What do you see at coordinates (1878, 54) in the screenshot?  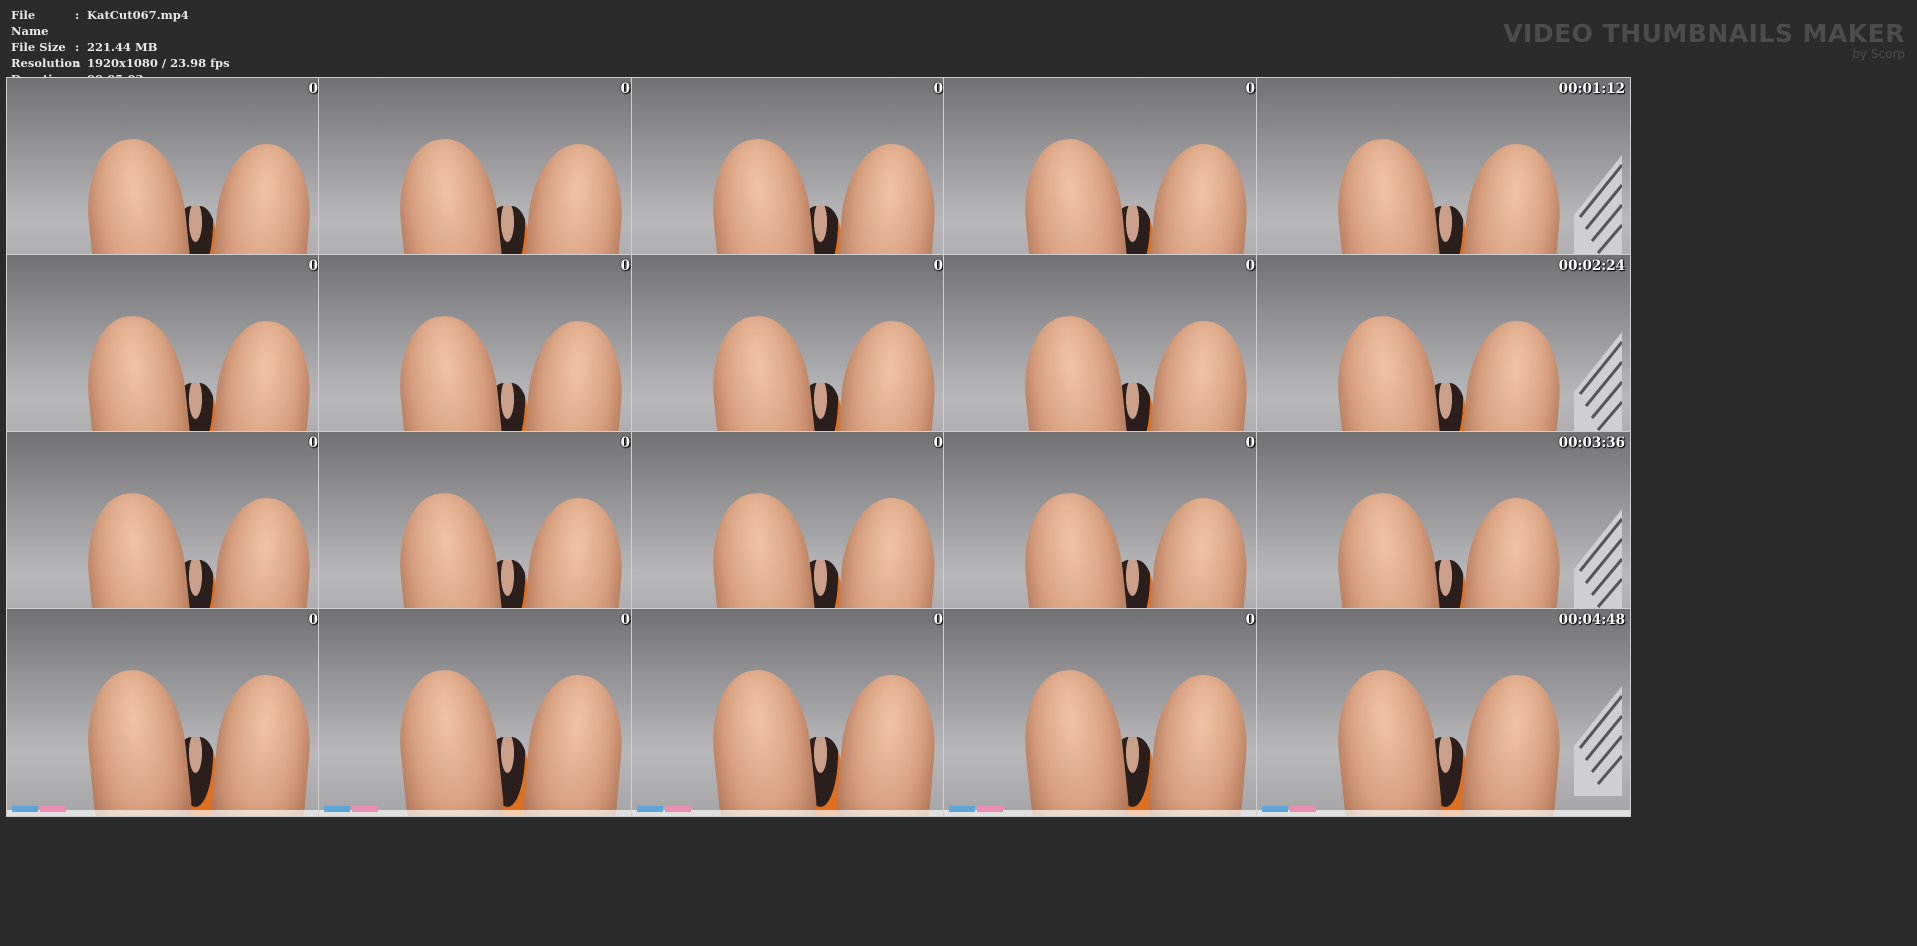 I see `brand-subtitle: by Scorp` at bounding box center [1878, 54].